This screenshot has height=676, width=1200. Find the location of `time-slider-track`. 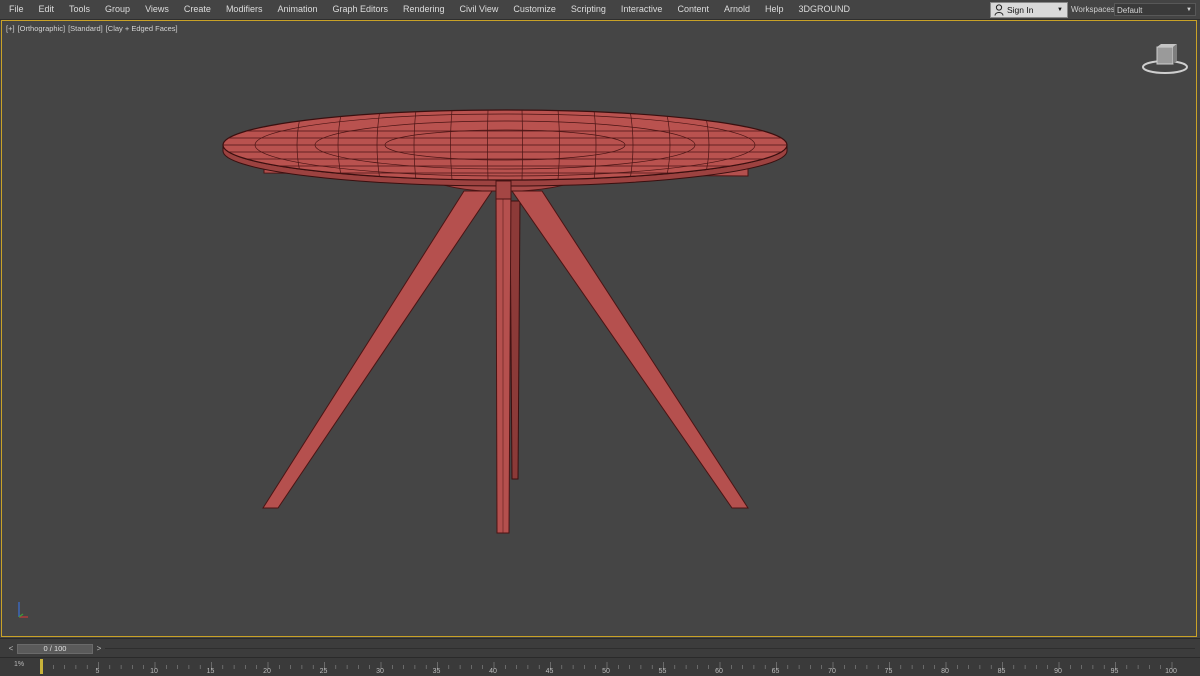

time-slider-track is located at coordinates (650, 648).